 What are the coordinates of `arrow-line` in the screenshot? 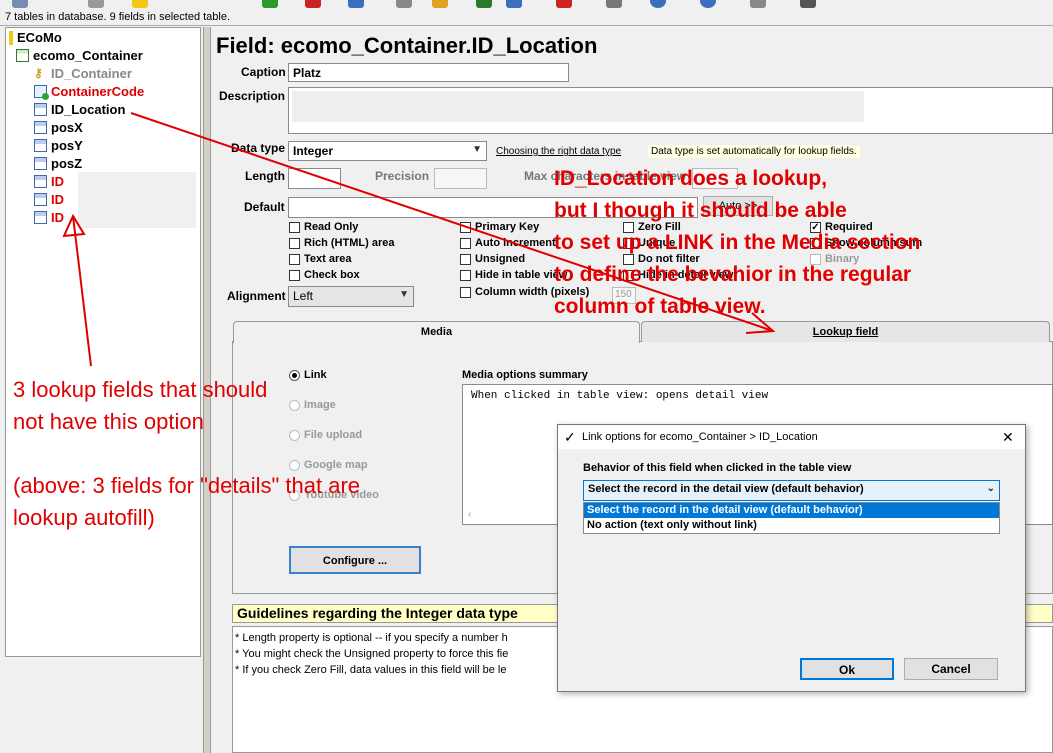 It's located at (82, 291).